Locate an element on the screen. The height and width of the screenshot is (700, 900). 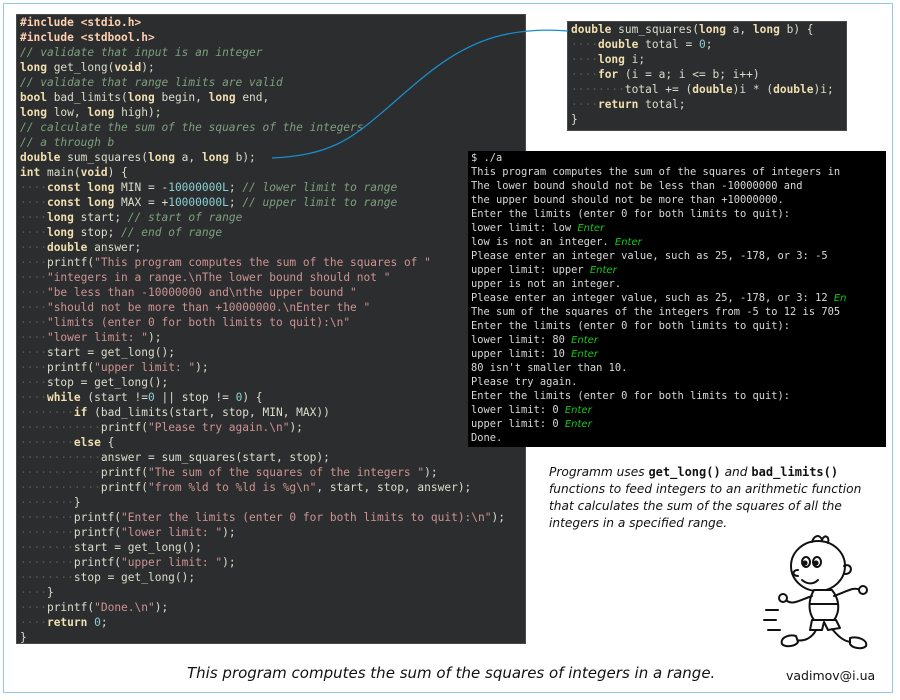
caption-text-prefix: Programm uses is located at coordinates (599, 472).